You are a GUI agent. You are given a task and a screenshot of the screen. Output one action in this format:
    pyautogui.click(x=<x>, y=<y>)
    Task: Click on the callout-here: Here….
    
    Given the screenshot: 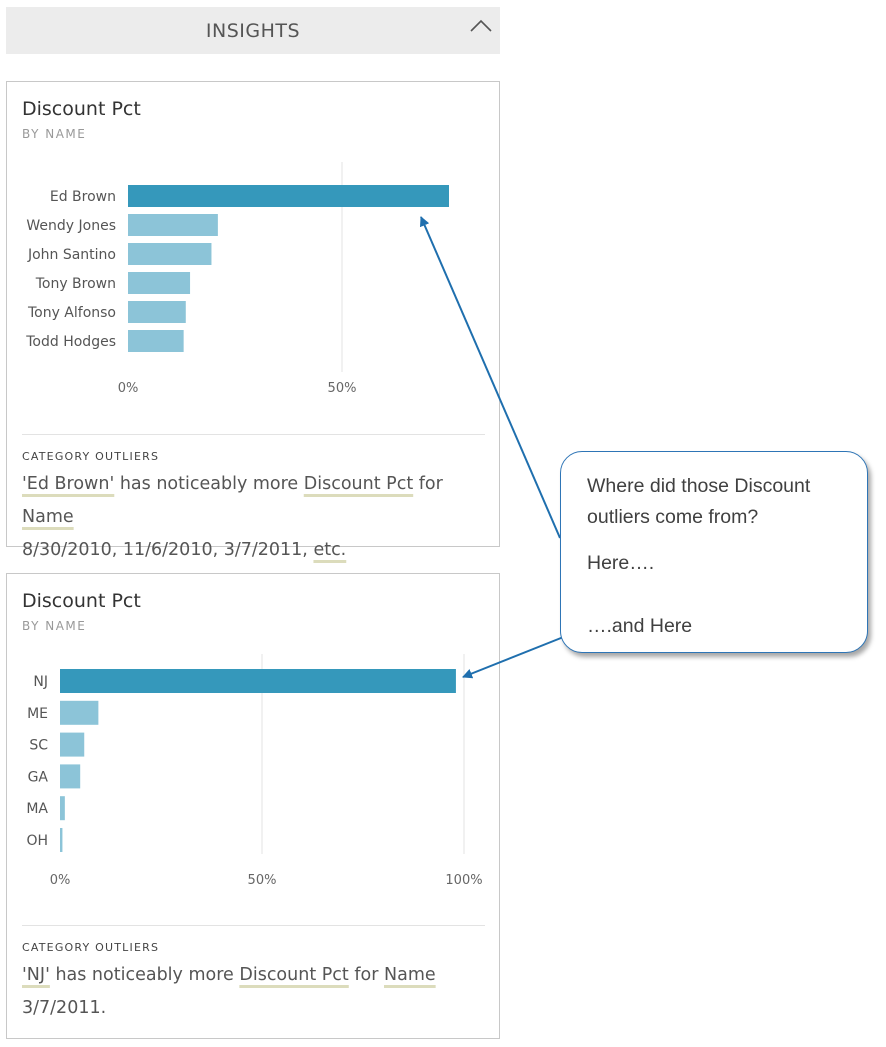 What is the action you would take?
    pyautogui.click(x=621, y=563)
    